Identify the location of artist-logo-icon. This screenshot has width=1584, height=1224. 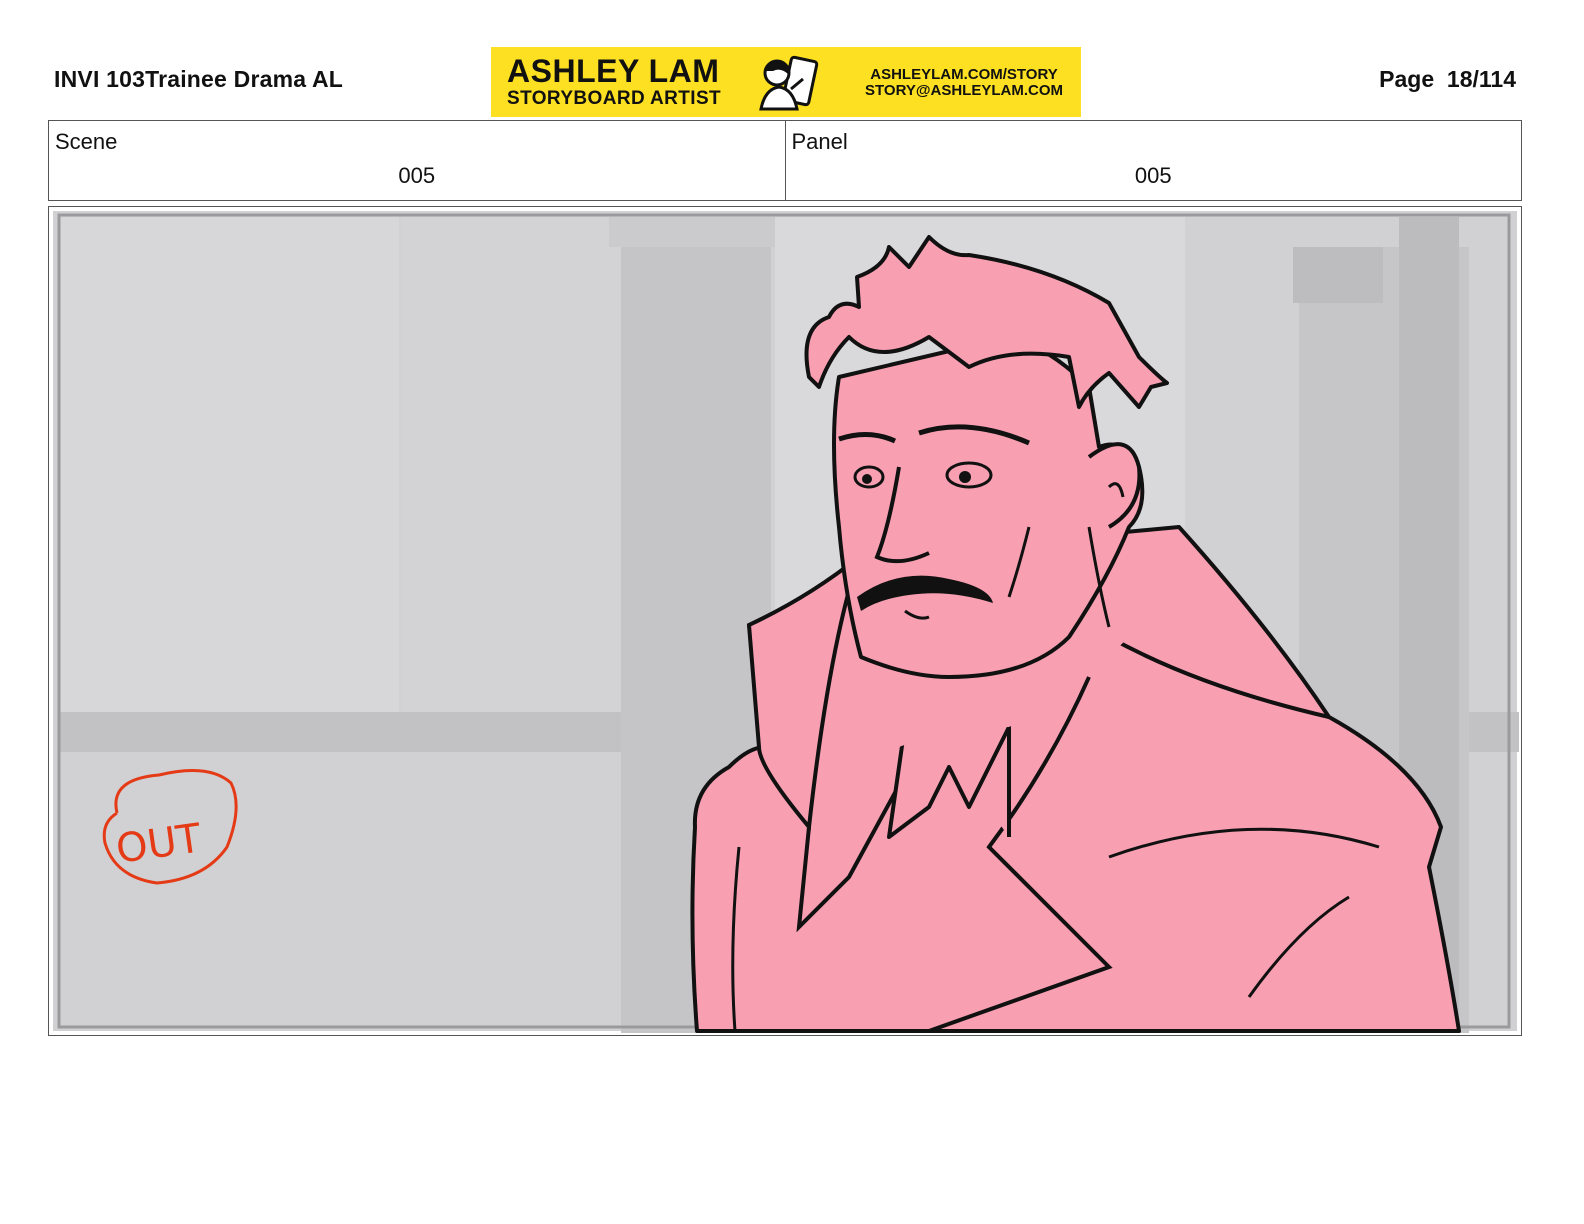
(789, 83).